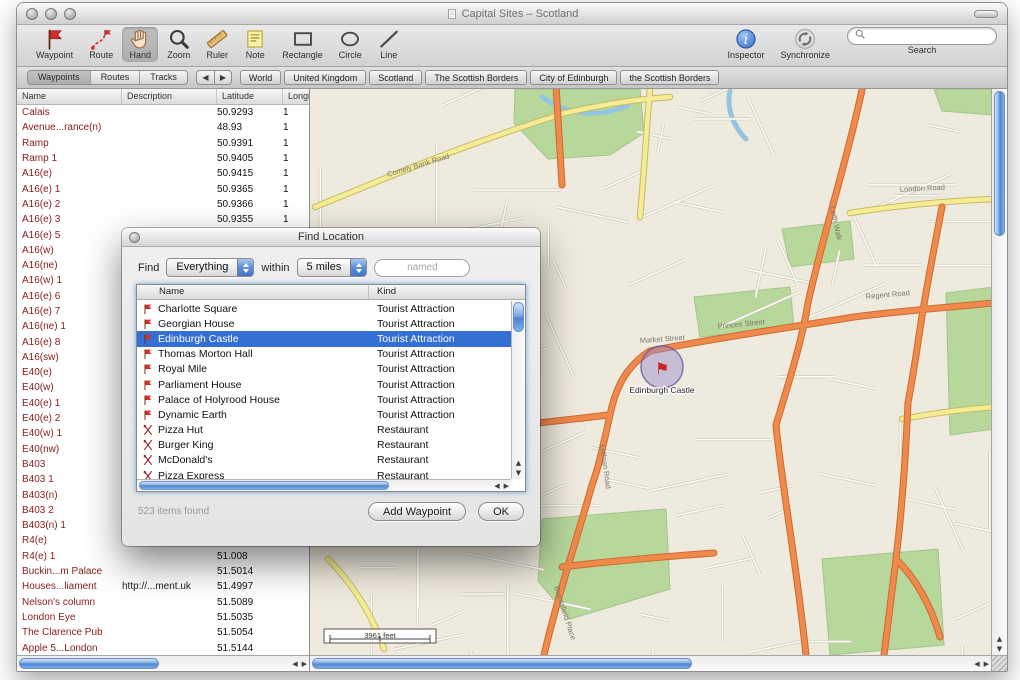  What do you see at coordinates (163, 173) in the screenshot?
I see `table-row: A16(e) 50.9415 1` at bounding box center [163, 173].